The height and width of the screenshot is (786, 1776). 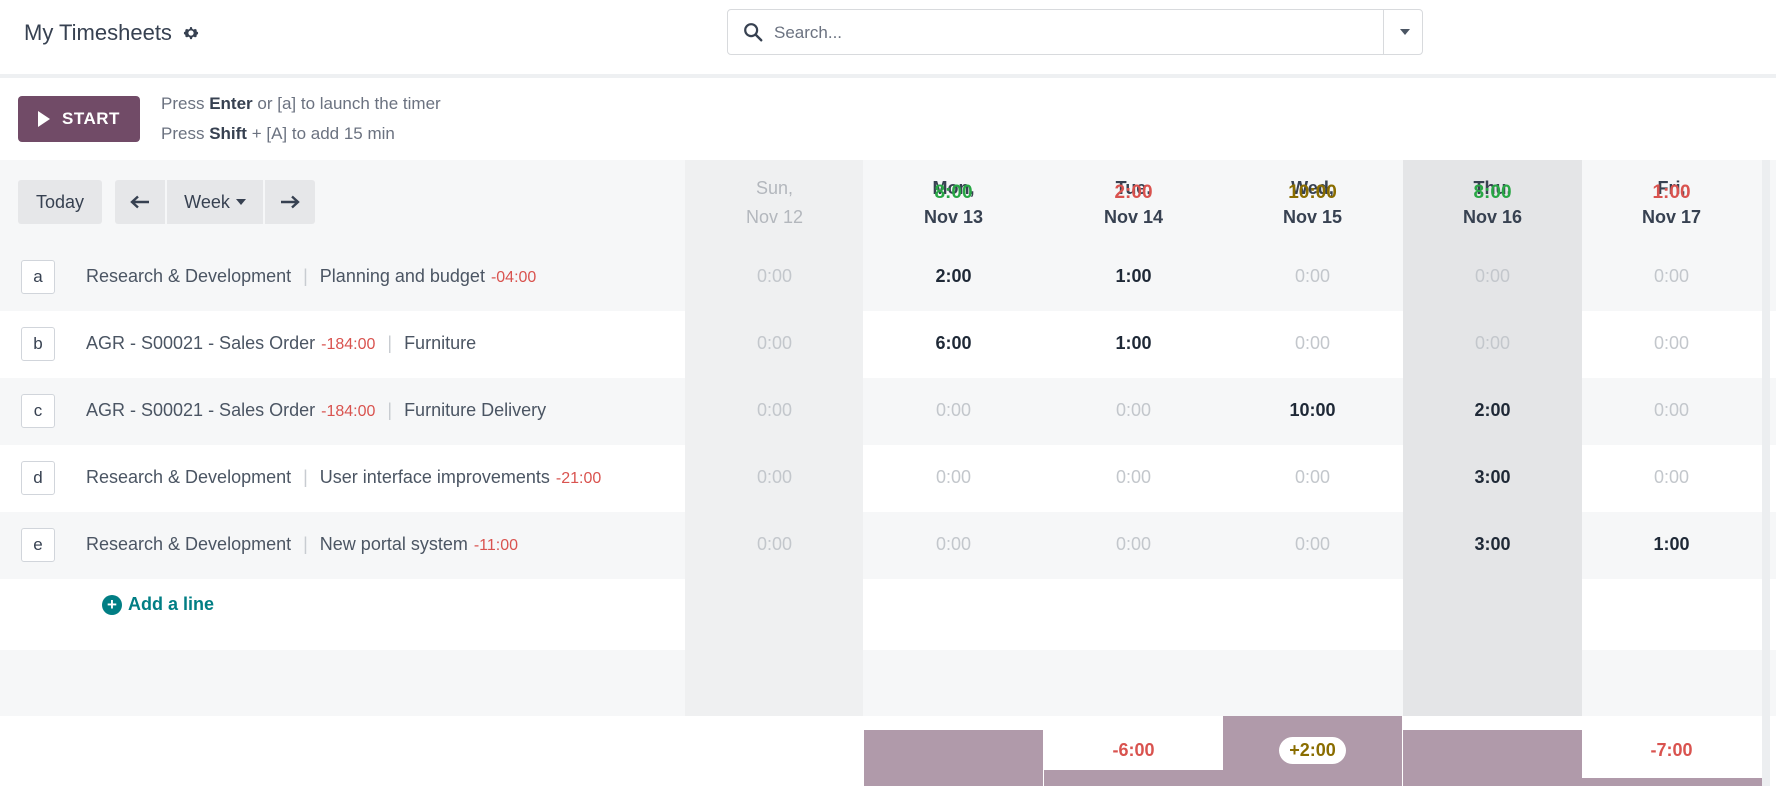 I want to click on divider, so click(x=888, y=76).